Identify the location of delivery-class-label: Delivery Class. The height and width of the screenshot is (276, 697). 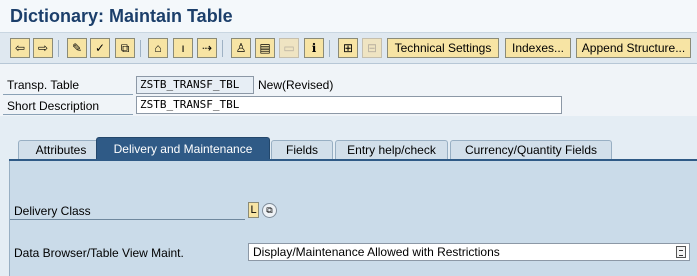
(52, 211).